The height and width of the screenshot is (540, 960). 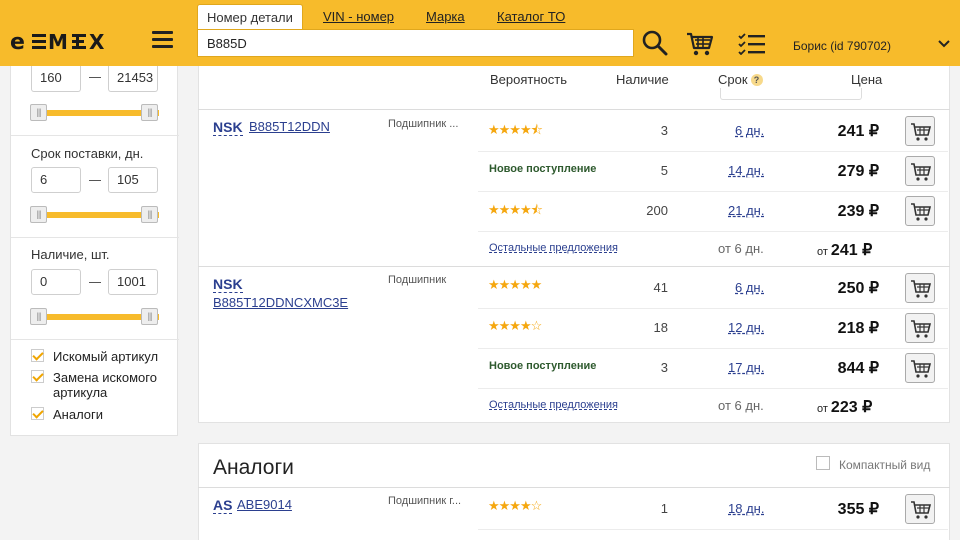 I want to click on part-description: Подшипник, so click(x=417, y=280).